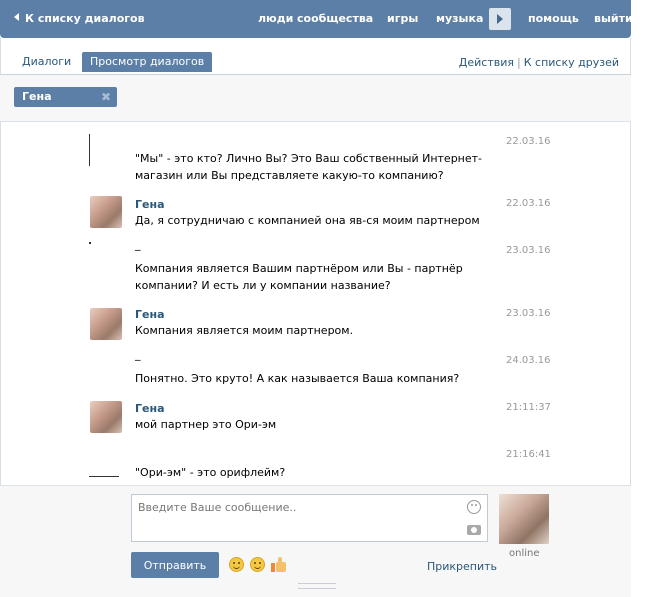 This screenshot has height=597, width=651. I want to click on actions-link: Действия, so click(486, 62).